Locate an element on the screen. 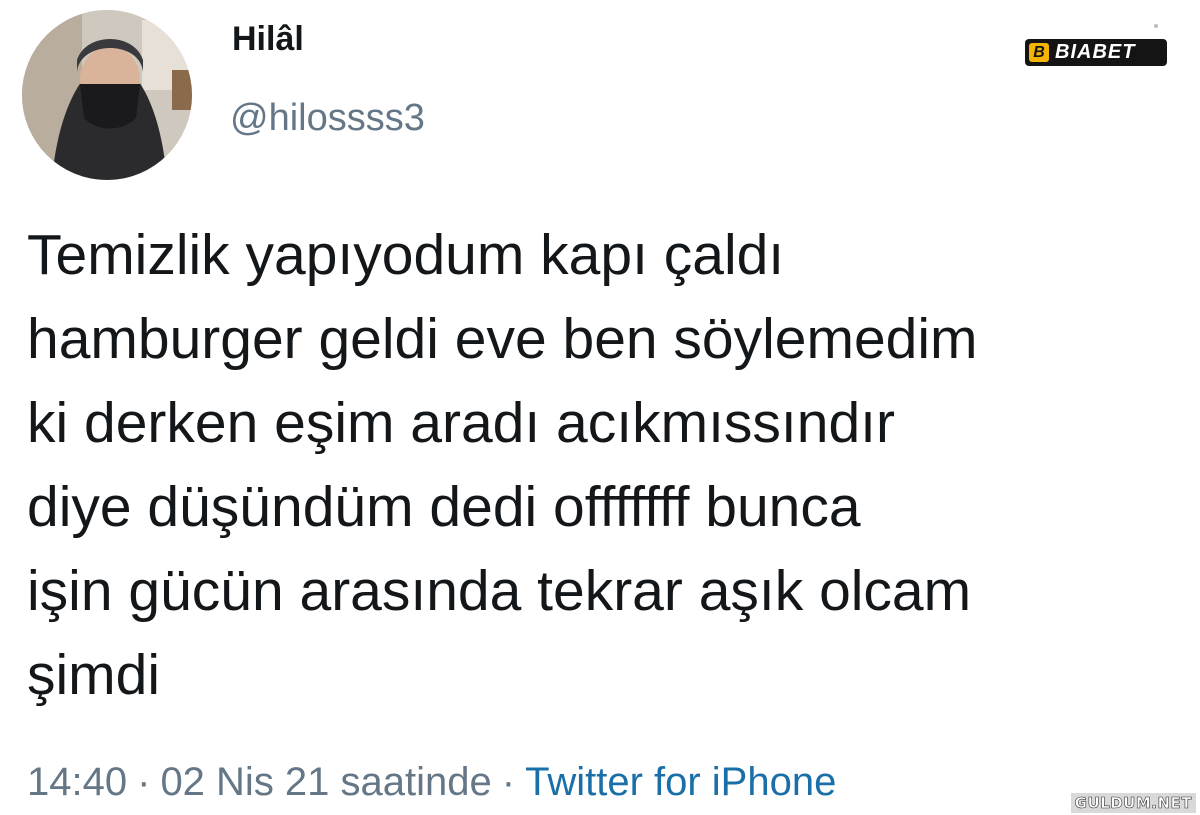 Image resolution: width=1200 pixels, height=815 pixels. tweet-text-line: Temizlik yapıyodum kapı çaldı is located at coordinates (406, 255).